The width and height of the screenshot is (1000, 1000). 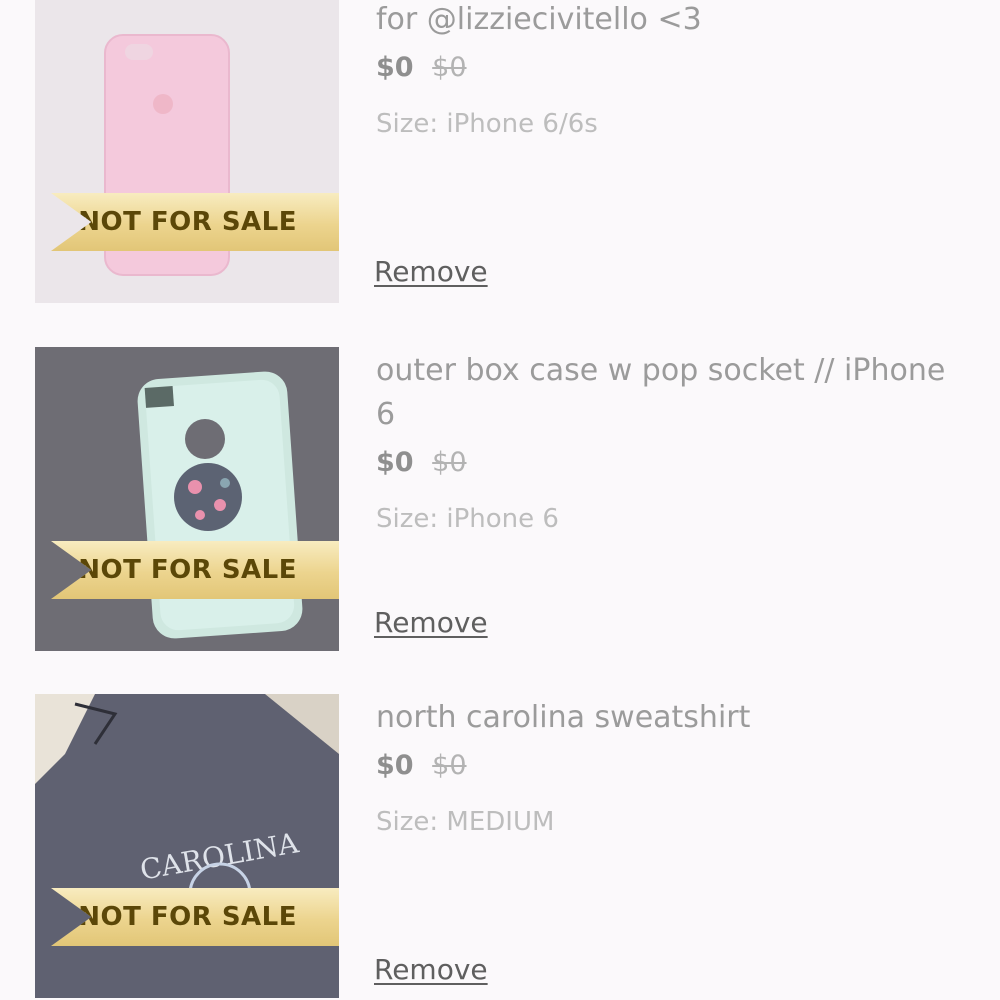 I want to click on sweatshirt-image: CAROLINA, so click(x=187, y=846).